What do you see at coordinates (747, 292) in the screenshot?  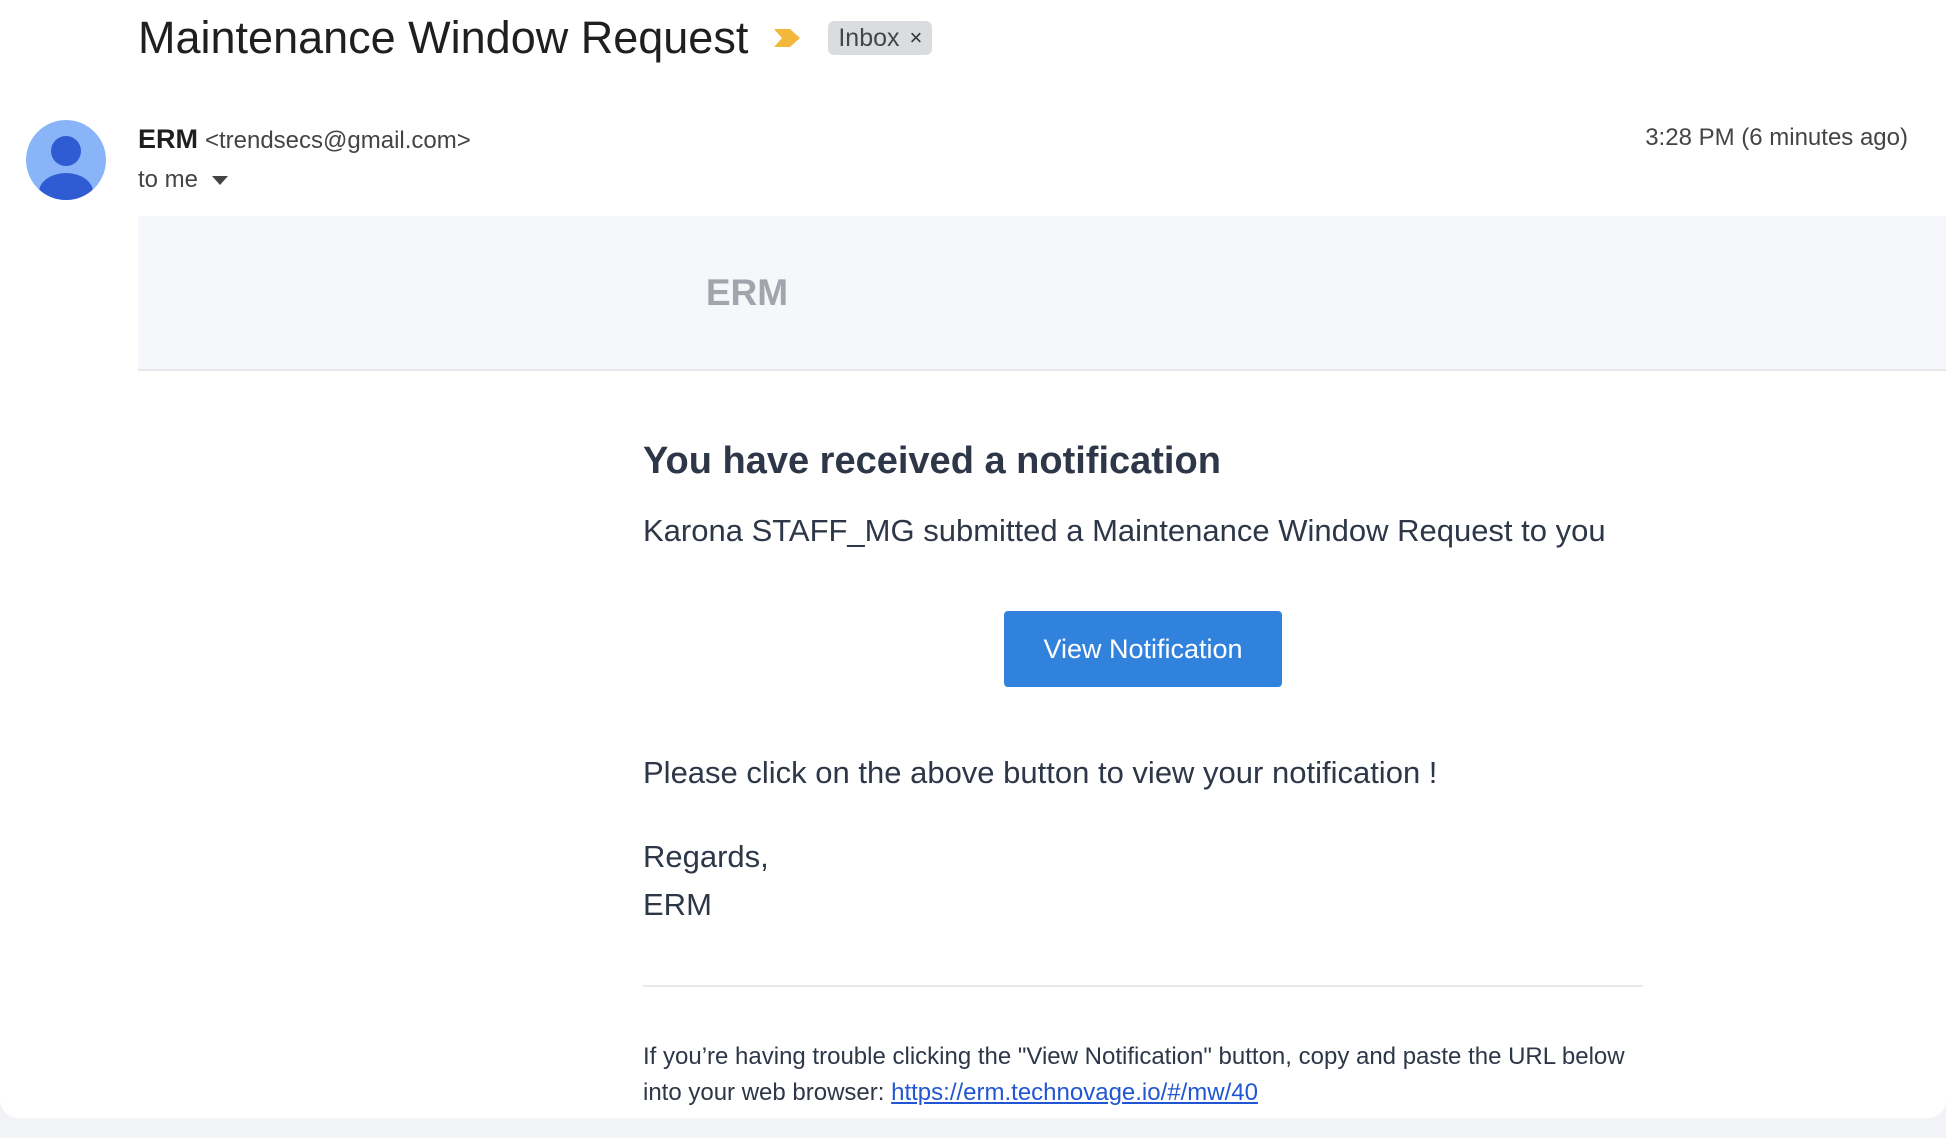 I see `brand-name: ERM` at bounding box center [747, 292].